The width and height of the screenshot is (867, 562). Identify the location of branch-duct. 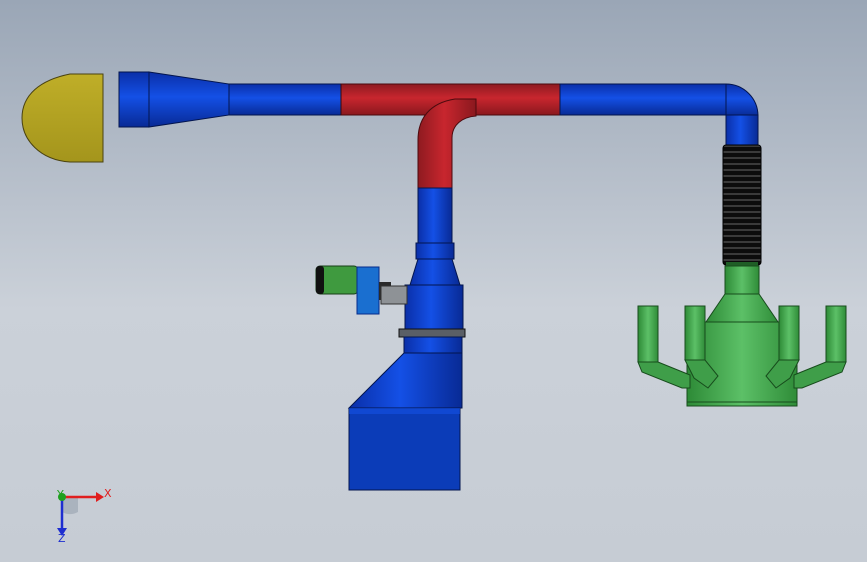
(435, 236).